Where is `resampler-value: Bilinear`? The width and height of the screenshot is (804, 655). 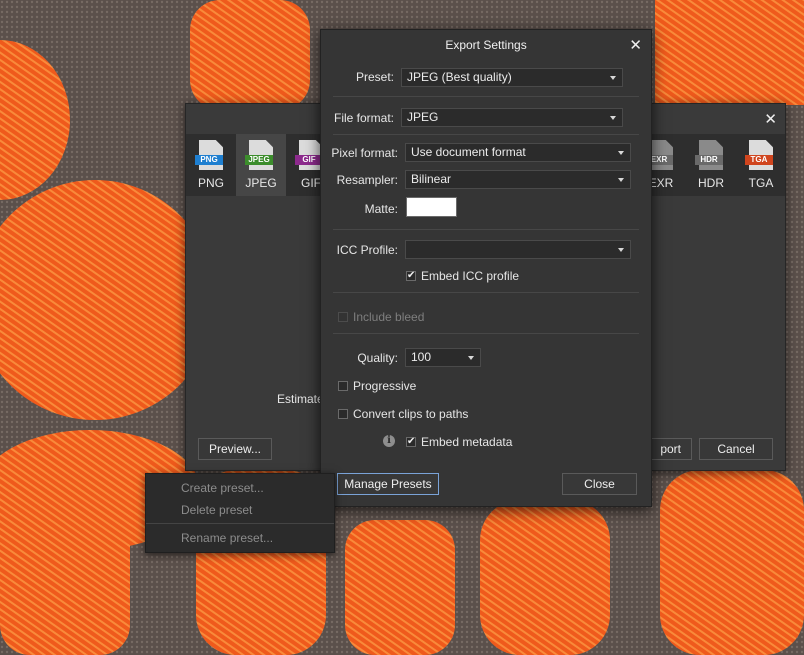 resampler-value: Bilinear is located at coordinates (431, 179).